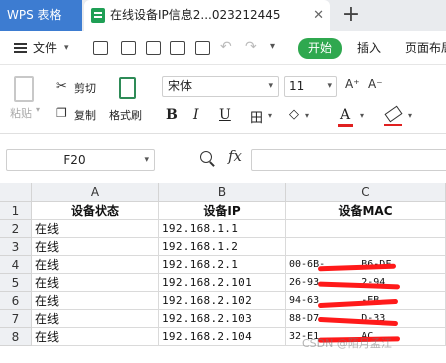 The width and height of the screenshot is (446, 363). What do you see at coordinates (172, 115) in the screenshot?
I see `bold-button: B` at bounding box center [172, 115].